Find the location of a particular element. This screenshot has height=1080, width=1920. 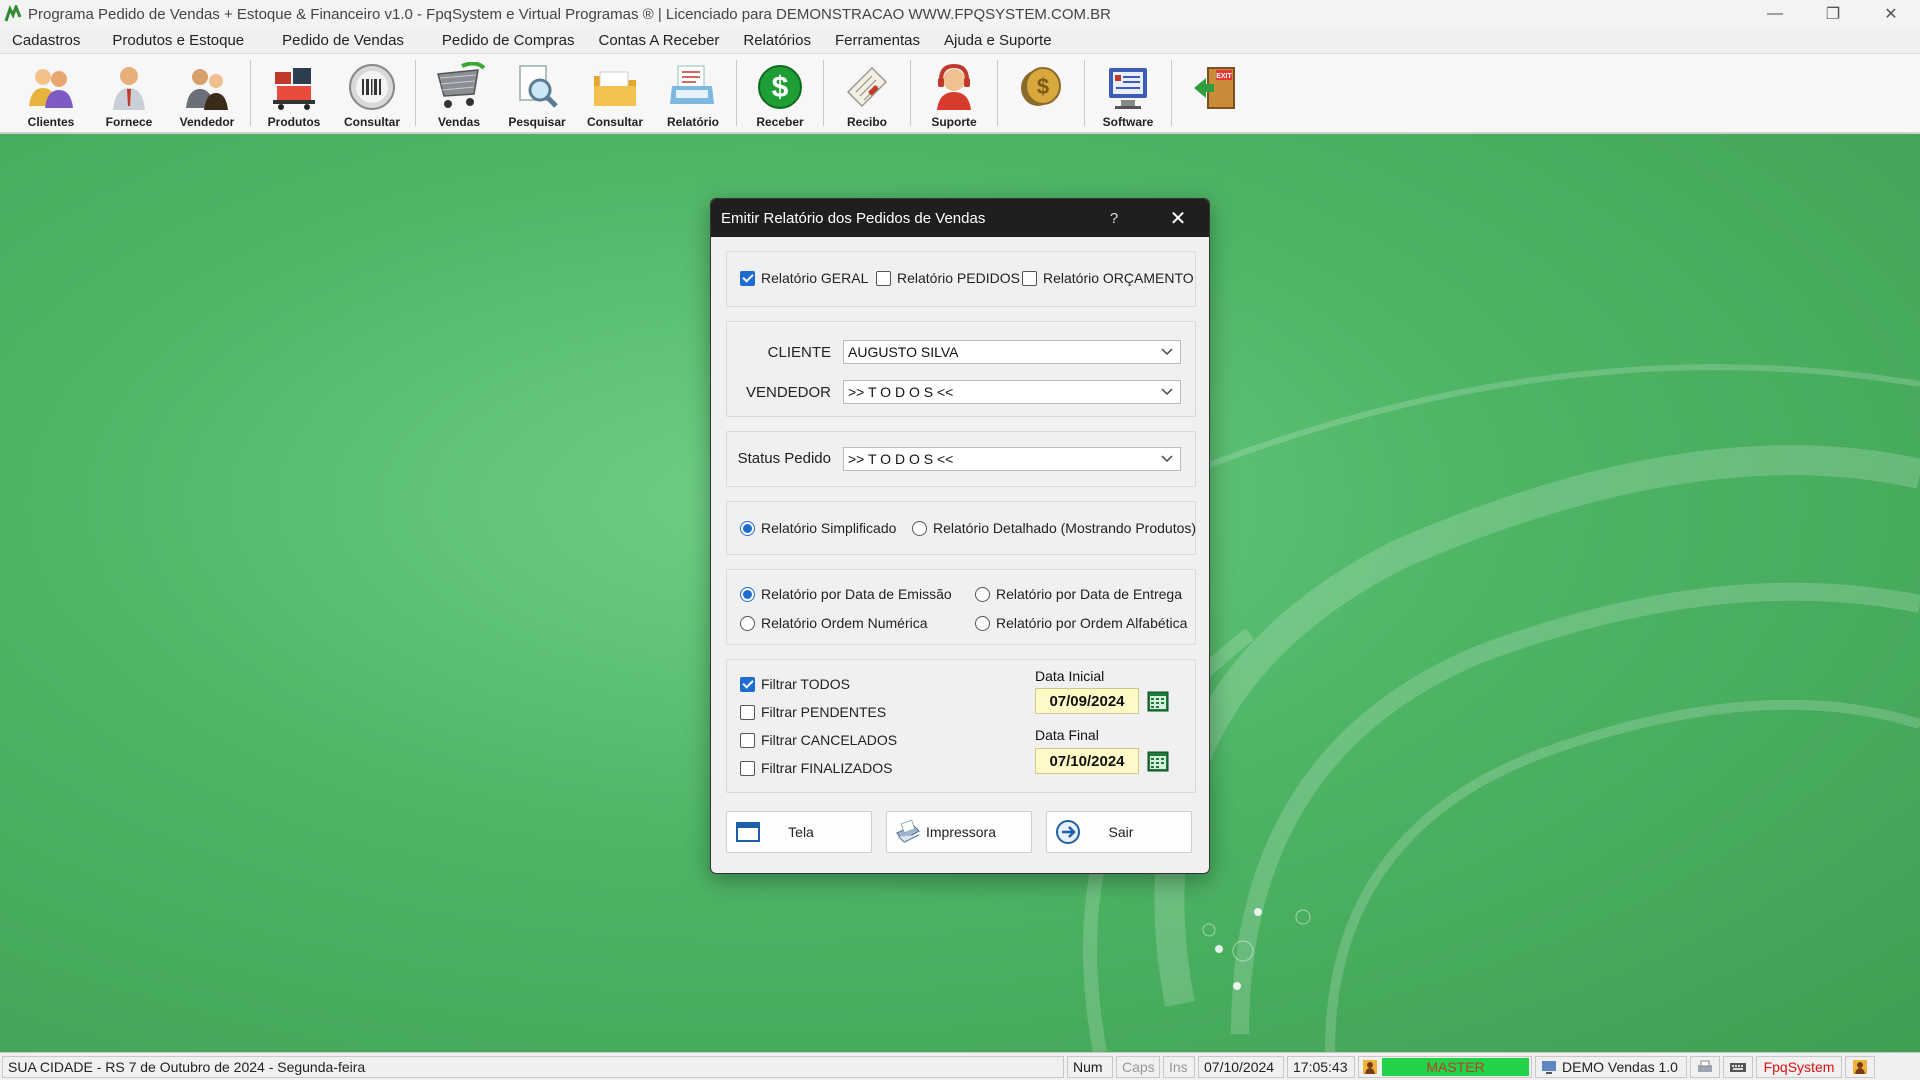

screen-icon is located at coordinates (748, 832).